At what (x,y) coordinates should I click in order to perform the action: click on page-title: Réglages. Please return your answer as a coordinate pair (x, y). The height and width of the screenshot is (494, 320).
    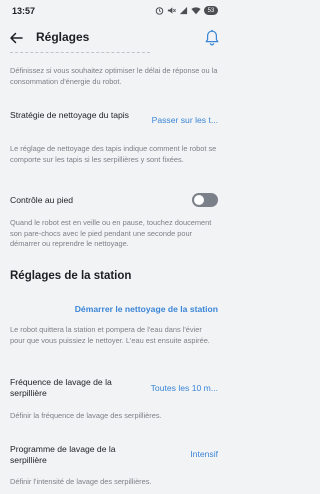
    Looking at the image, I should click on (63, 37).